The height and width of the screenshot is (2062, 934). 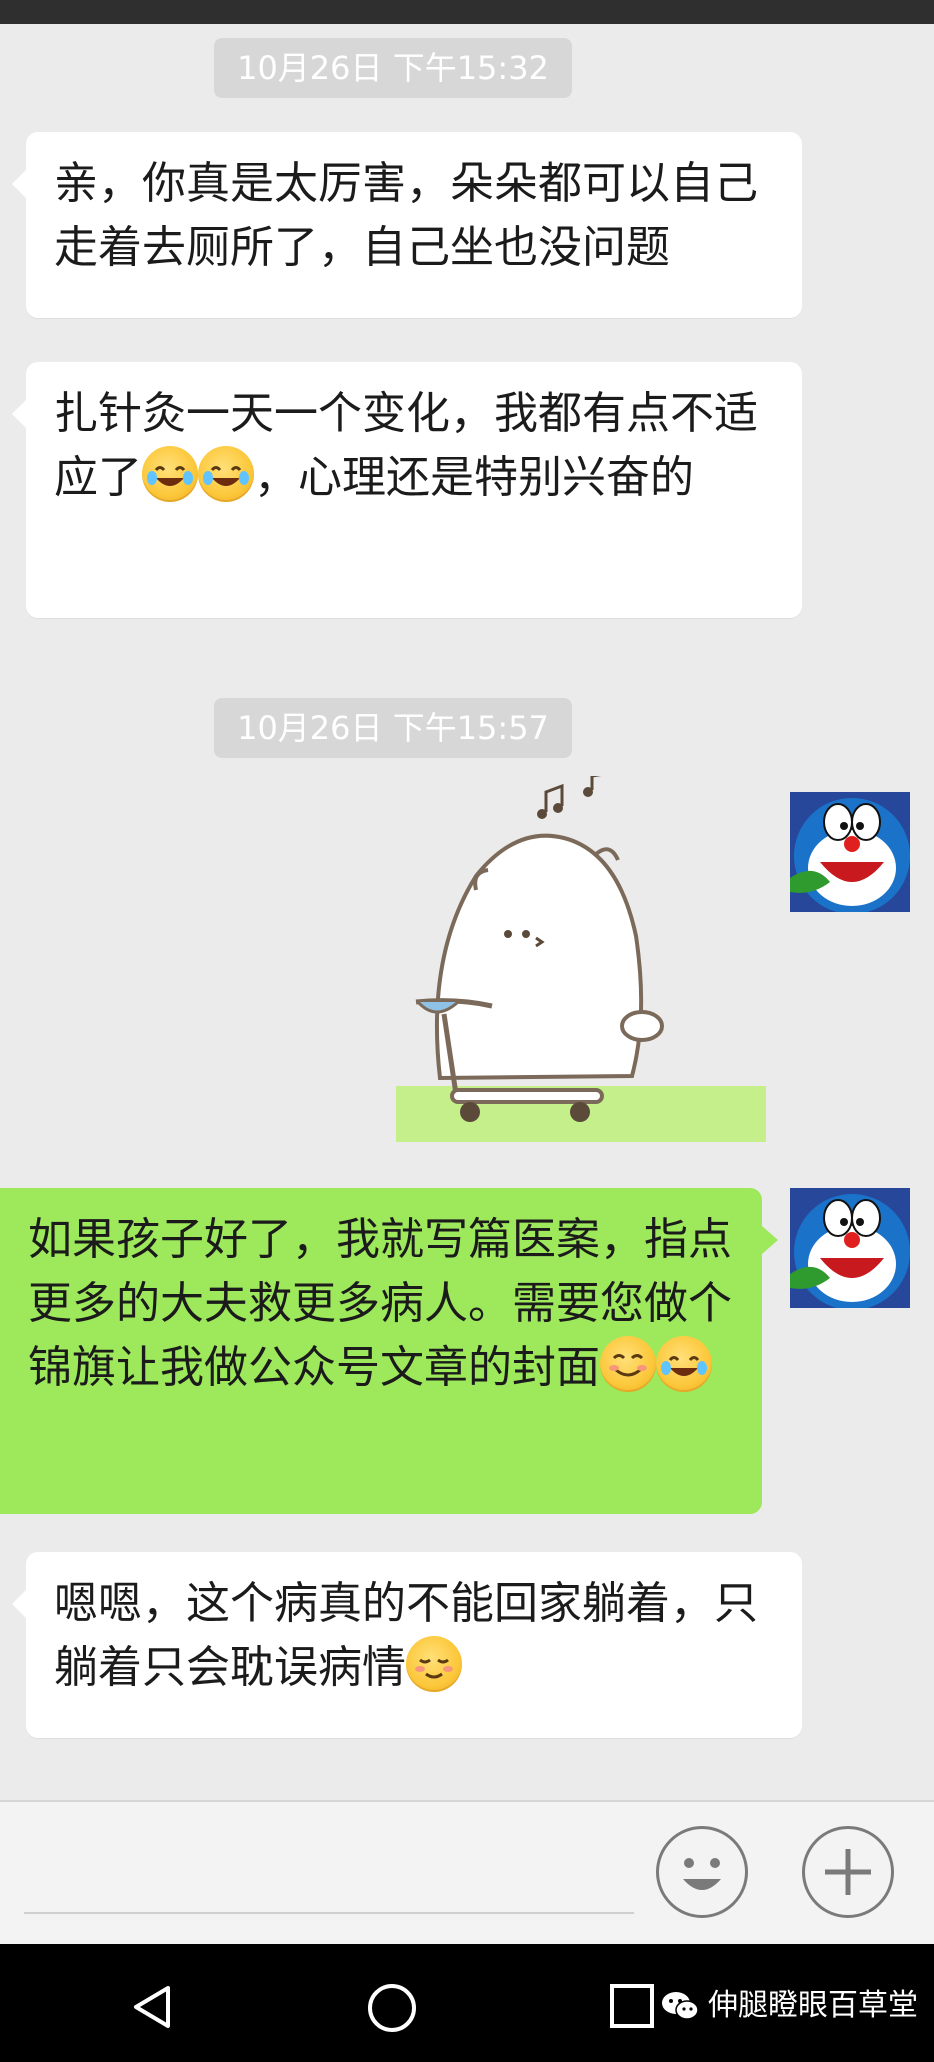 What do you see at coordinates (392, 2008) in the screenshot?
I see `home-circle-icon` at bounding box center [392, 2008].